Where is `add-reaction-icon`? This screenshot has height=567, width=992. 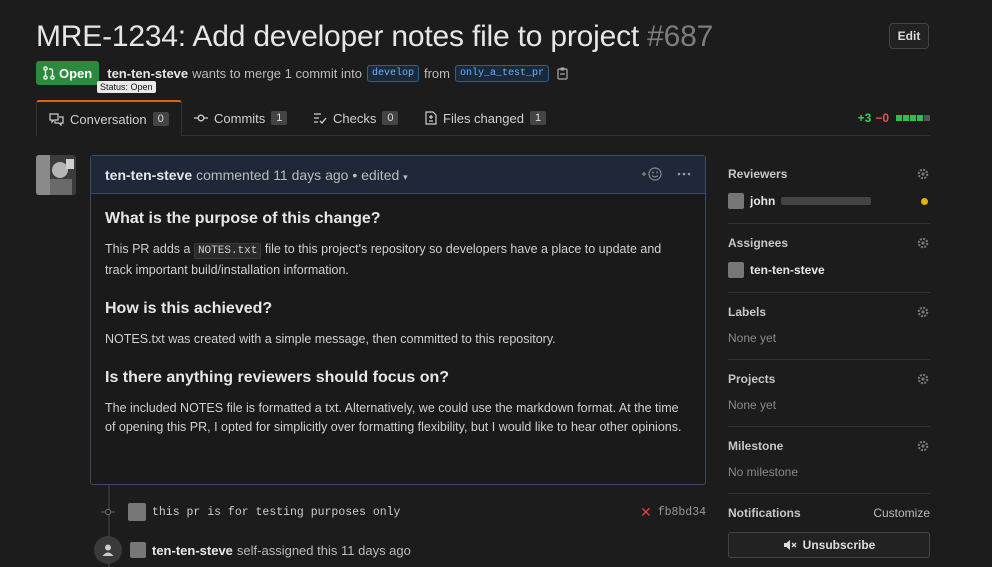
add-reaction-icon is located at coordinates (652, 174).